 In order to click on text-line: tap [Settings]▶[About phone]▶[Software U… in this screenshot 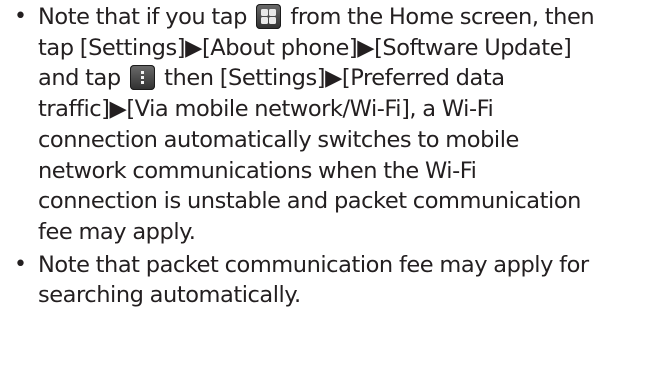, I will do `click(305, 47)`.